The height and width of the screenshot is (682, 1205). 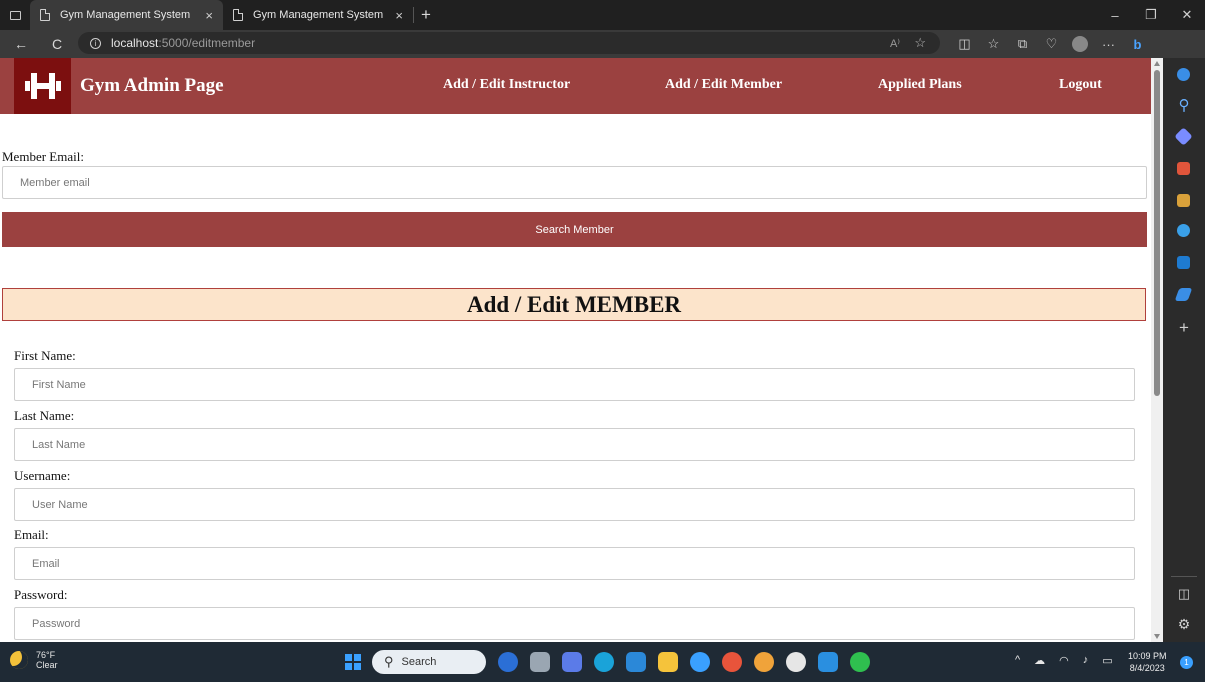 I want to click on vscode-icon, so click(x=828, y=662).